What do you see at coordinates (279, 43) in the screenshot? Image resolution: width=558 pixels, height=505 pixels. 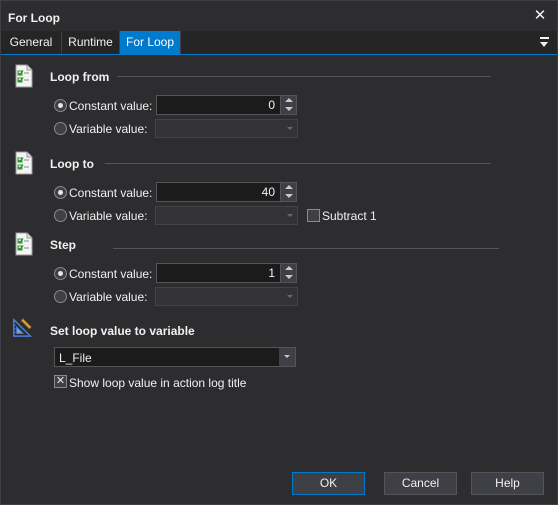 I see `tab-bar: General Runtime For Loop` at bounding box center [279, 43].